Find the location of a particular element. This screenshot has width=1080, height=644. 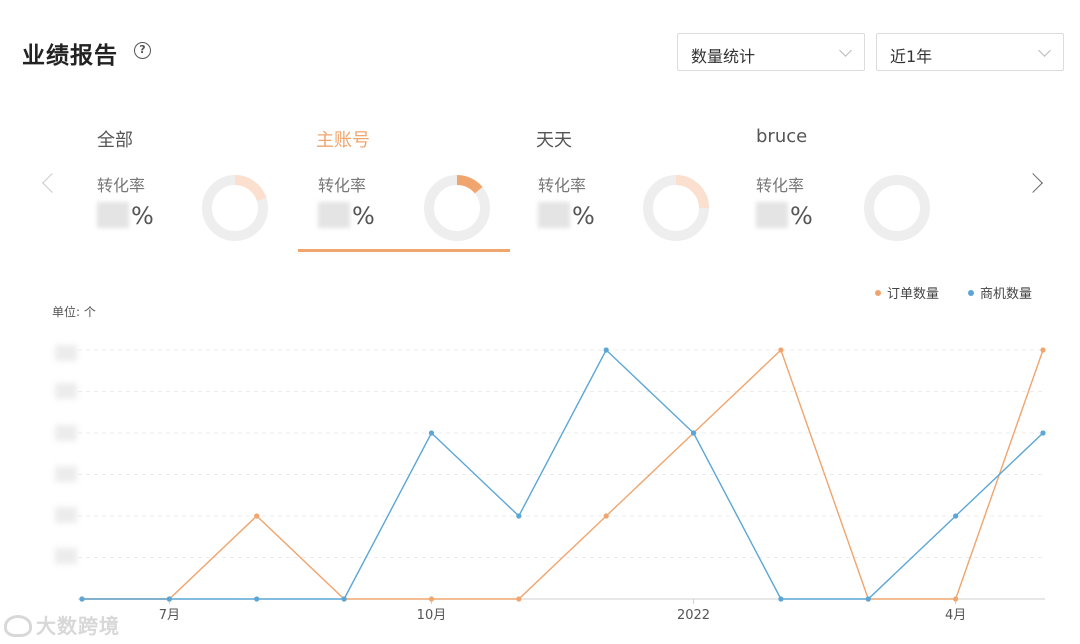

x-tick-label: 10月 is located at coordinates (432, 615).